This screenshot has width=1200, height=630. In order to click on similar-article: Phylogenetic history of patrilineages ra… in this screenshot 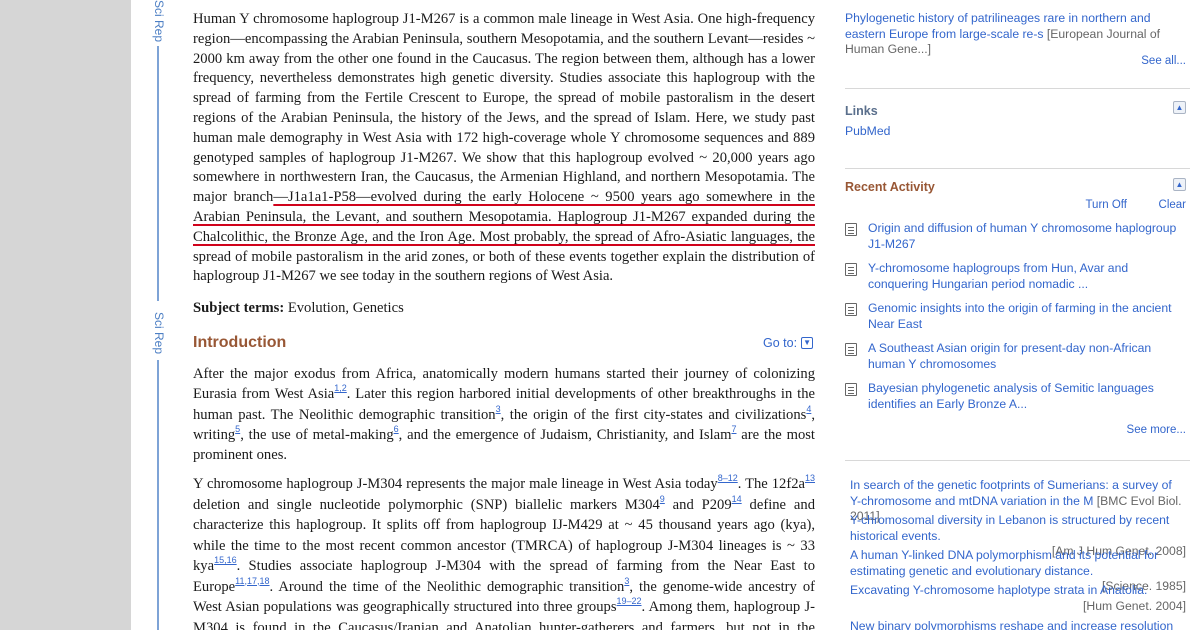, I will do `click(1017, 34)`.